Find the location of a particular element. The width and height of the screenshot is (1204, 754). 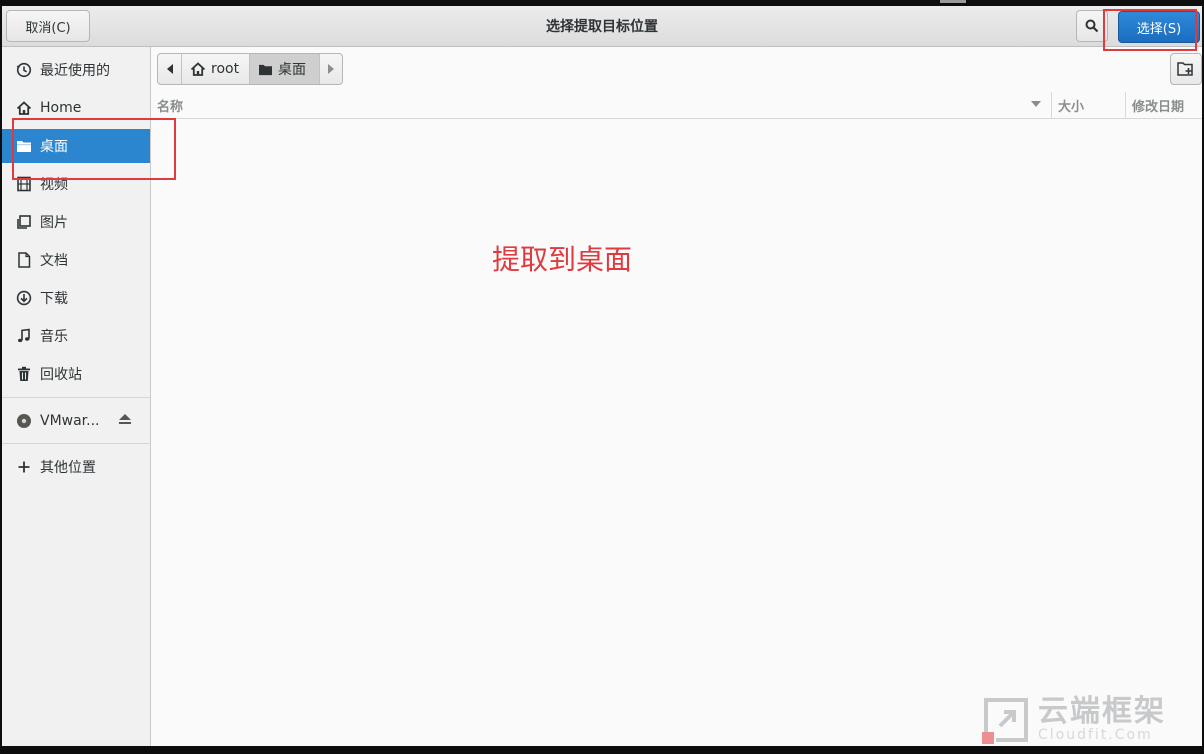

annotation-text: 提取到桌面 is located at coordinates (562, 259).